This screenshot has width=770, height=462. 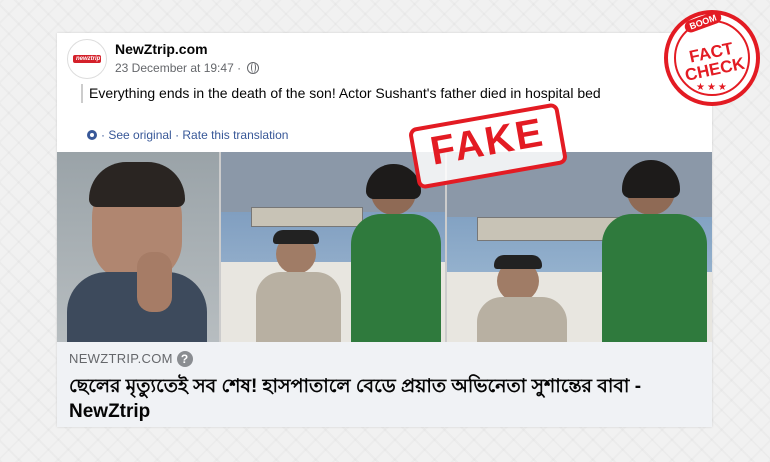 What do you see at coordinates (333, 247) in the screenshot?
I see `hospital-photo-panel` at bounding box center [333, 247].